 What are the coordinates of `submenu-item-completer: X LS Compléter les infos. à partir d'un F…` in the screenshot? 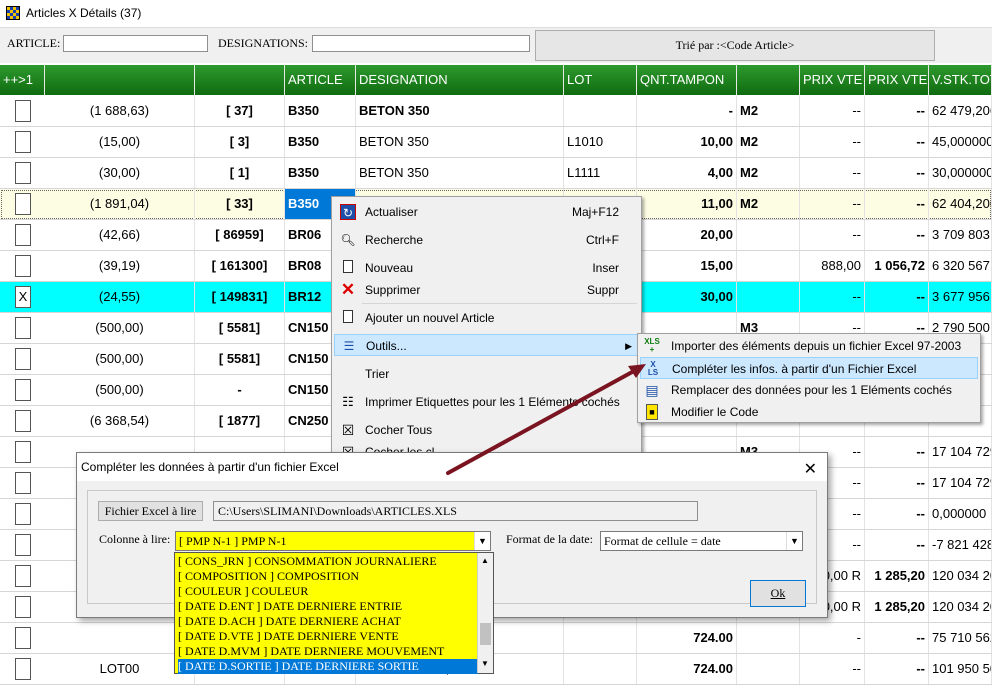 It's located at (809, 368).